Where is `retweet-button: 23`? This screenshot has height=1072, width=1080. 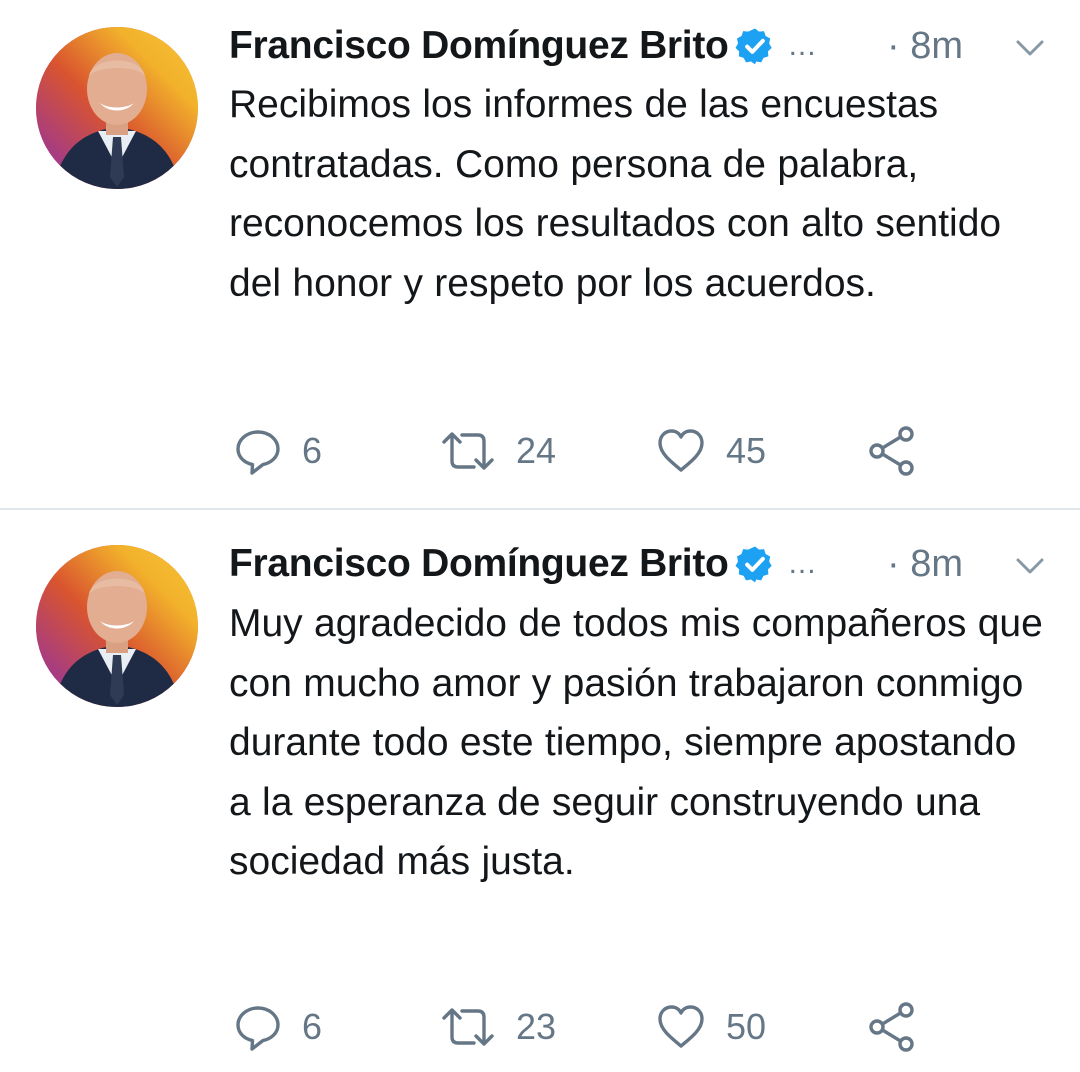 retweet-button: 23 is located at coordinates (498, 1027).